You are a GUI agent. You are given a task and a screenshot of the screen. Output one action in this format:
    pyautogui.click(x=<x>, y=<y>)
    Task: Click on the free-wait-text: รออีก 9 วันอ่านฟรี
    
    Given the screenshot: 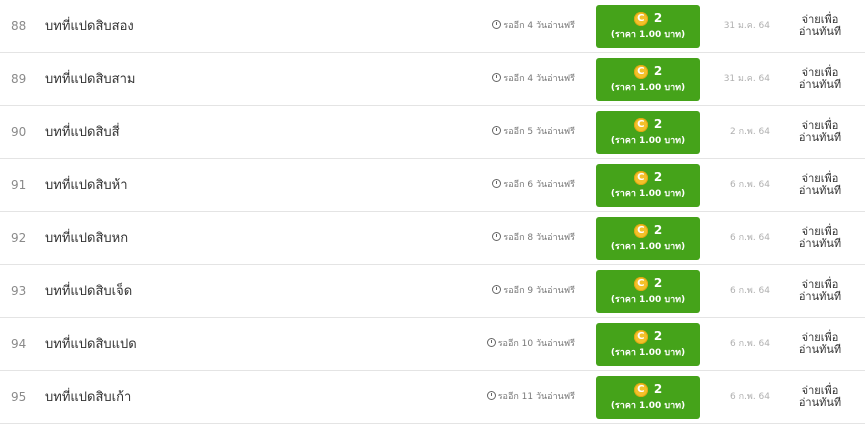 What is the action you would take?
    pyautogui.click(x=533, y=291)
    